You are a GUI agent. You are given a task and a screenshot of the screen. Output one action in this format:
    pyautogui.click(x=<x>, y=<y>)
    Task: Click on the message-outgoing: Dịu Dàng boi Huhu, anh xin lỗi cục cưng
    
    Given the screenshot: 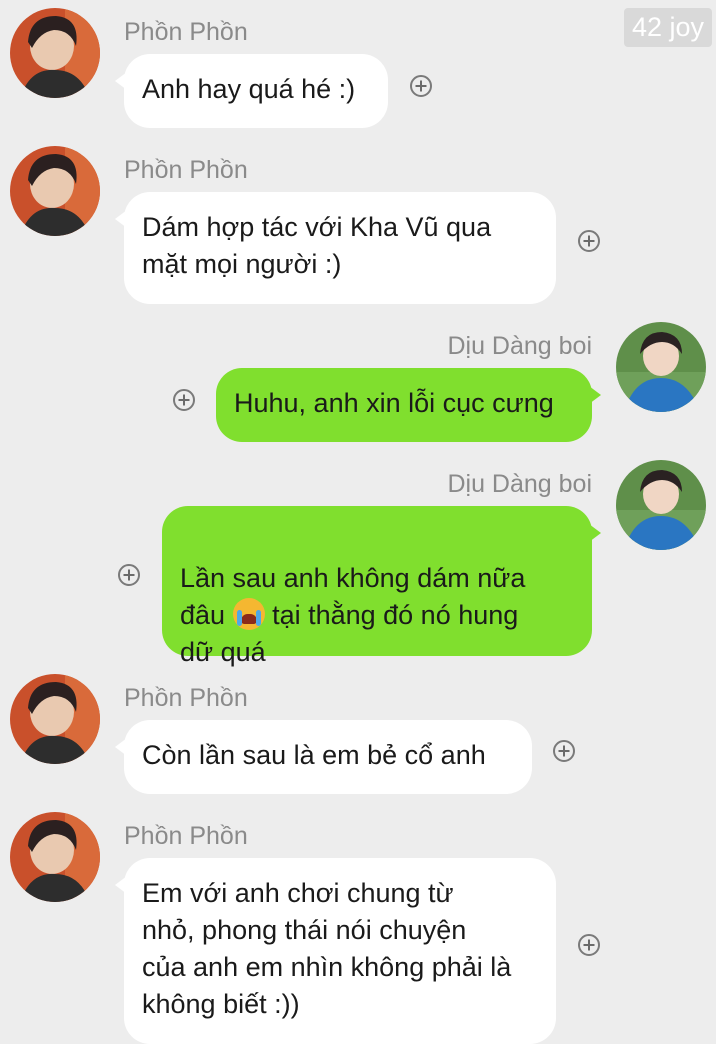 What is the action you would take?
    pyautogui.click(x=358, y=382)
    